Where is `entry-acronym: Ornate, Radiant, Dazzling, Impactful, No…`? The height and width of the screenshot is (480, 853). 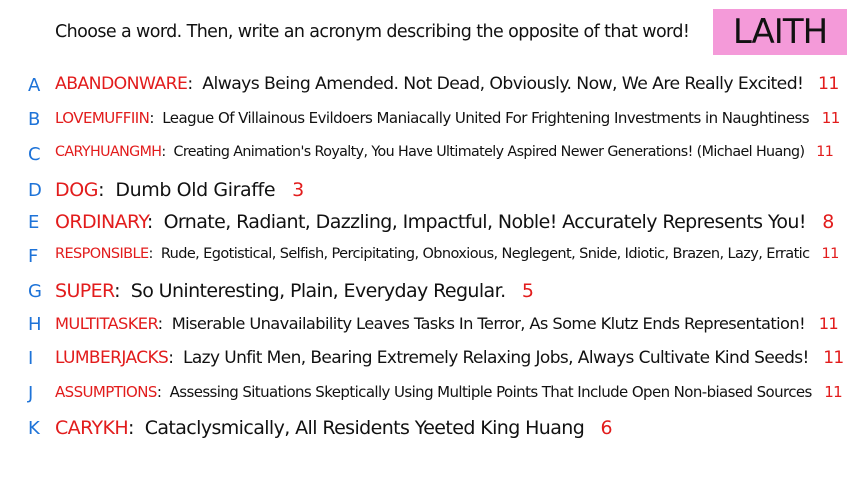
entry-acronym: Ornate, Radiant, Dazzling, Impactful, No… is located at coordinates (485, 222).